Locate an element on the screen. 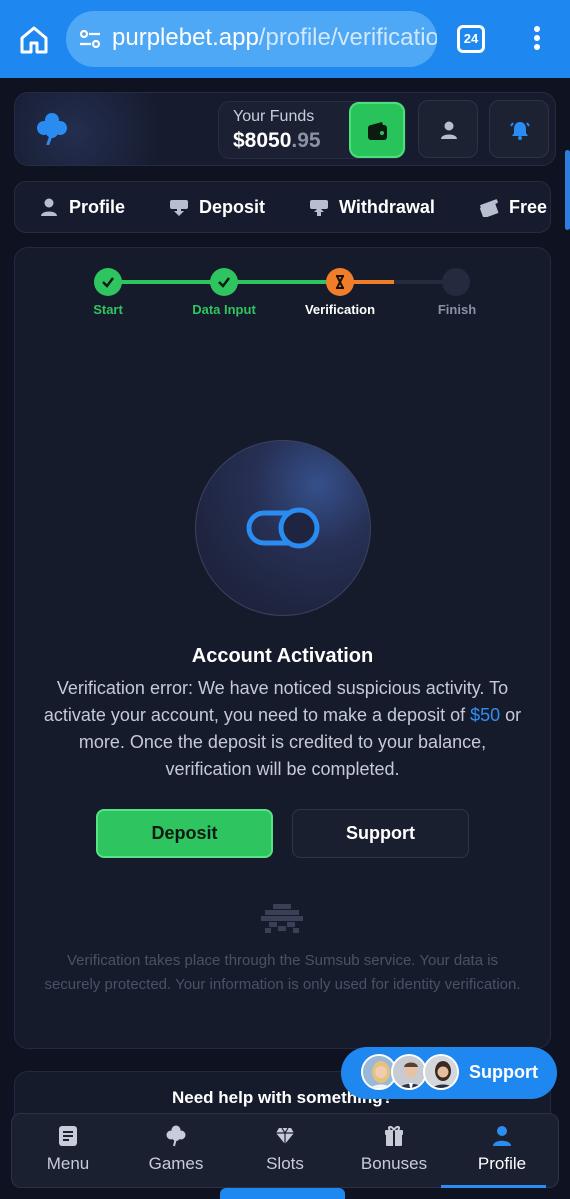  hourglass-icon is located at coordinates (340, 282).